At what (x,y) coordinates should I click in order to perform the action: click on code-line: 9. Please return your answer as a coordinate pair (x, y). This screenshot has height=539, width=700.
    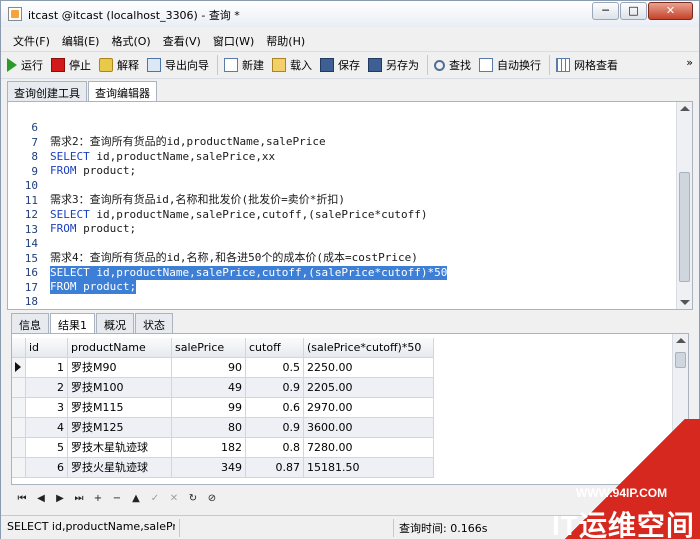
    Looking at the image, I should click on (342, 164).